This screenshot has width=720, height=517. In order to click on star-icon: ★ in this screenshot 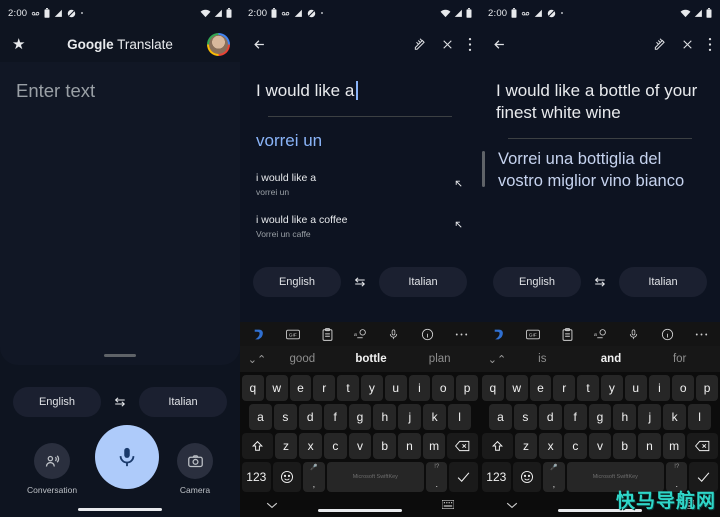, I will do `click(18, 44)`.